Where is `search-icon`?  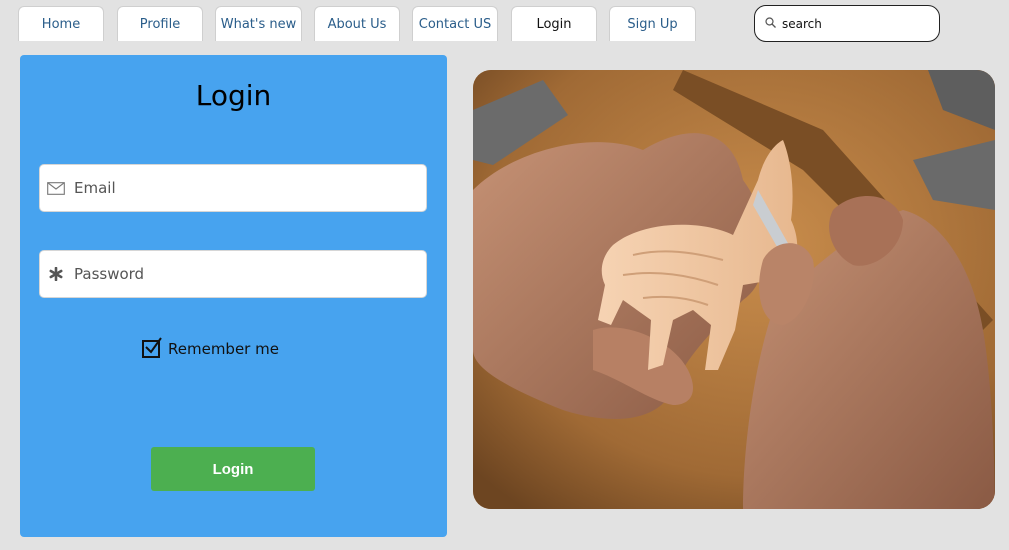 search-icon is located at coordinates (770, 24).